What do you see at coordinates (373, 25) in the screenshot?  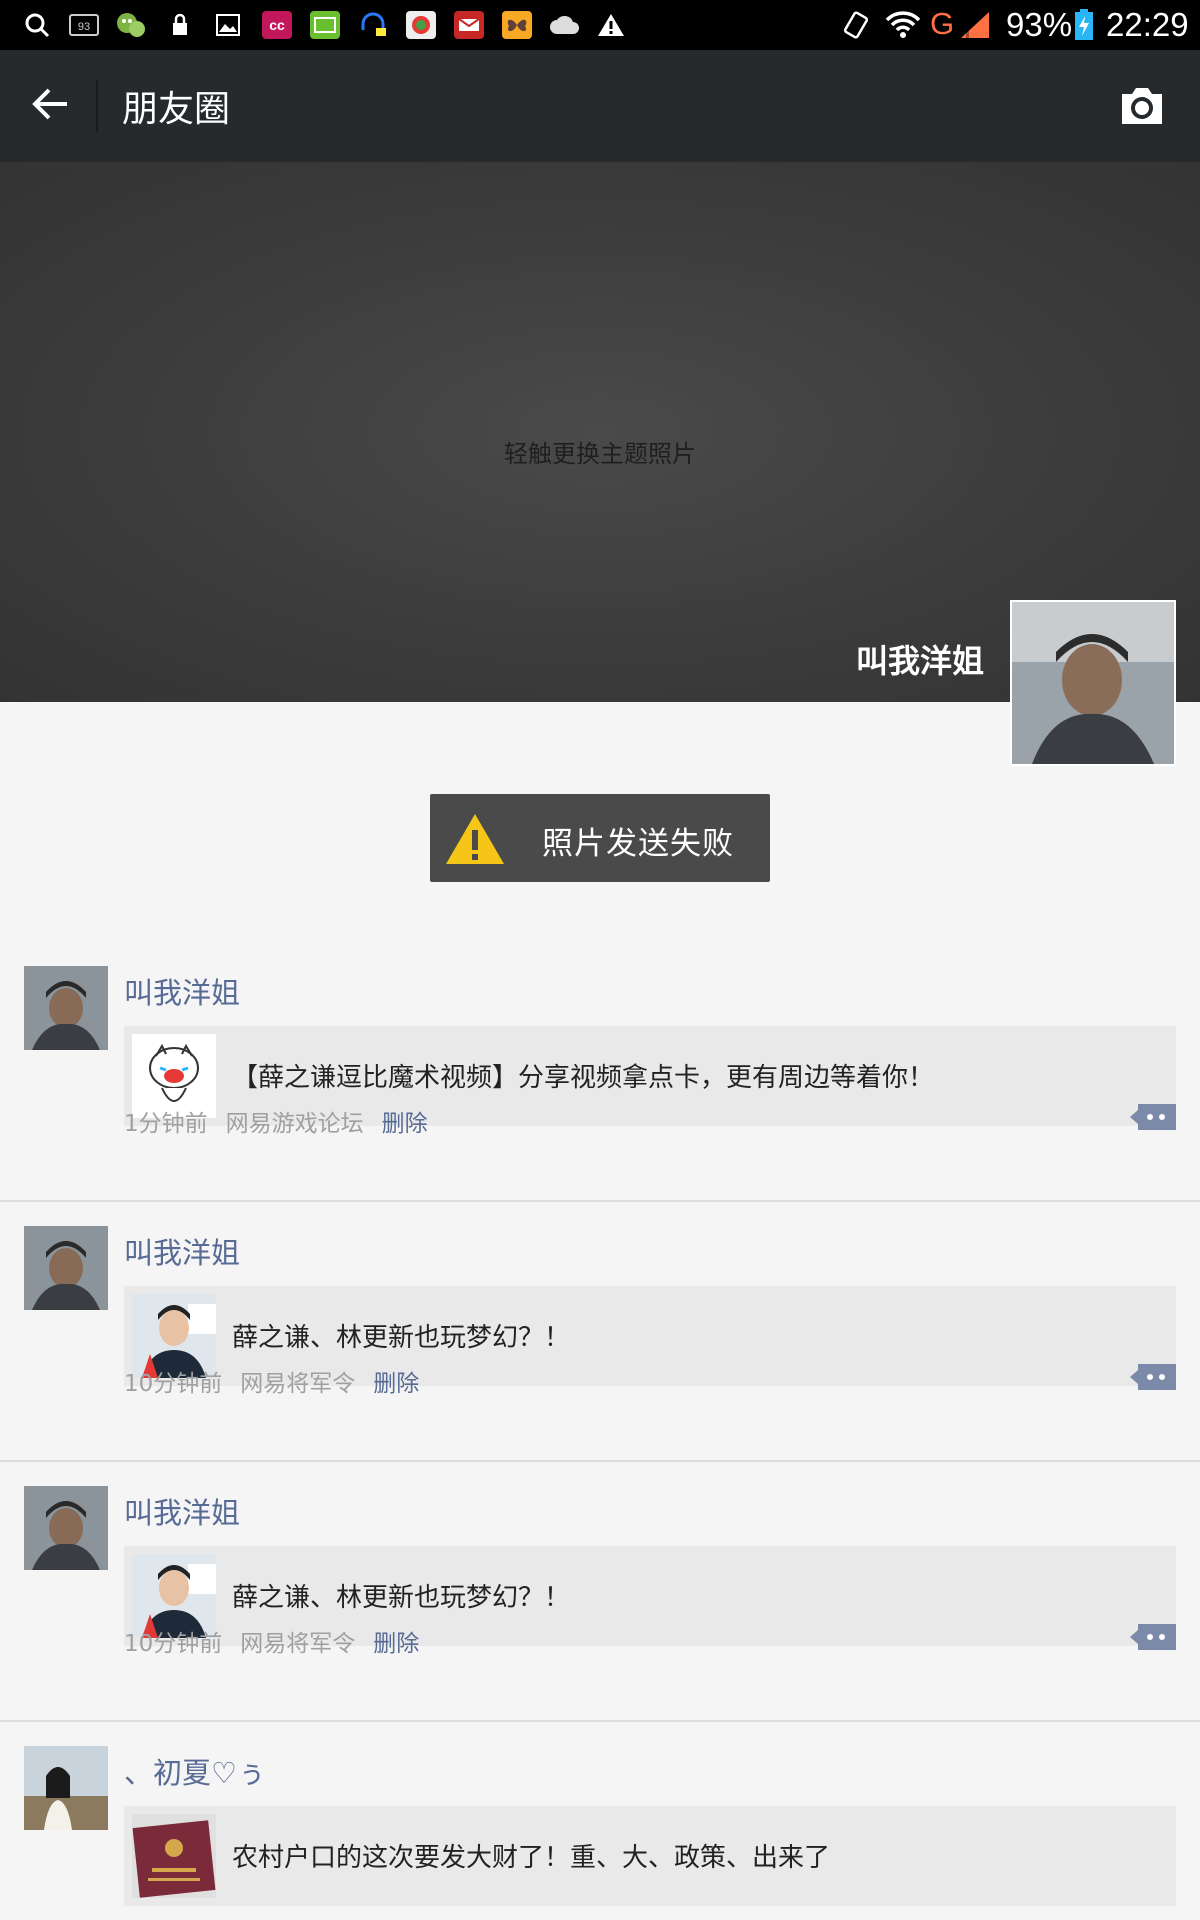 I see `headset-app-icon` at bounding box center [373, 25].